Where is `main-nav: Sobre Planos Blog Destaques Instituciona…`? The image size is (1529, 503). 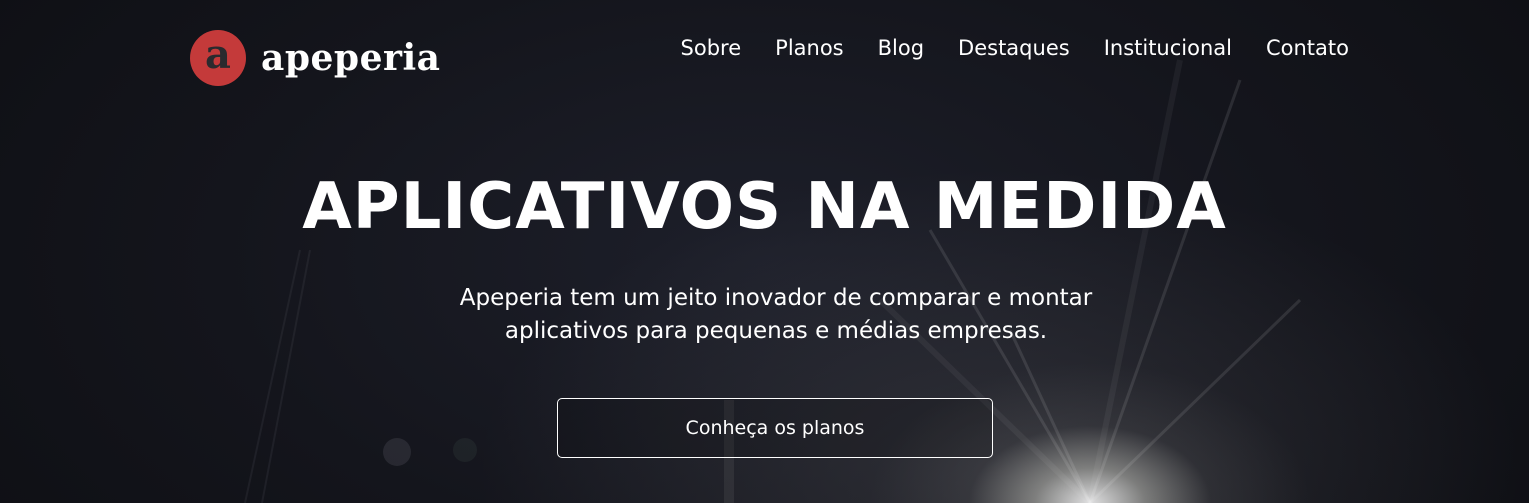 main-nav: Sobre Planos Blog Destaques Instituciona… is located at coordinates (1015, 48).